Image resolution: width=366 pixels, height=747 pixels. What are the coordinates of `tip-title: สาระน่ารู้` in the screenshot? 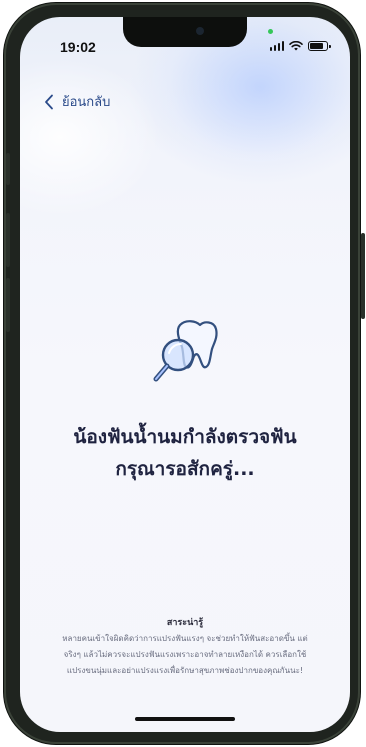 It's located at (185, 623).